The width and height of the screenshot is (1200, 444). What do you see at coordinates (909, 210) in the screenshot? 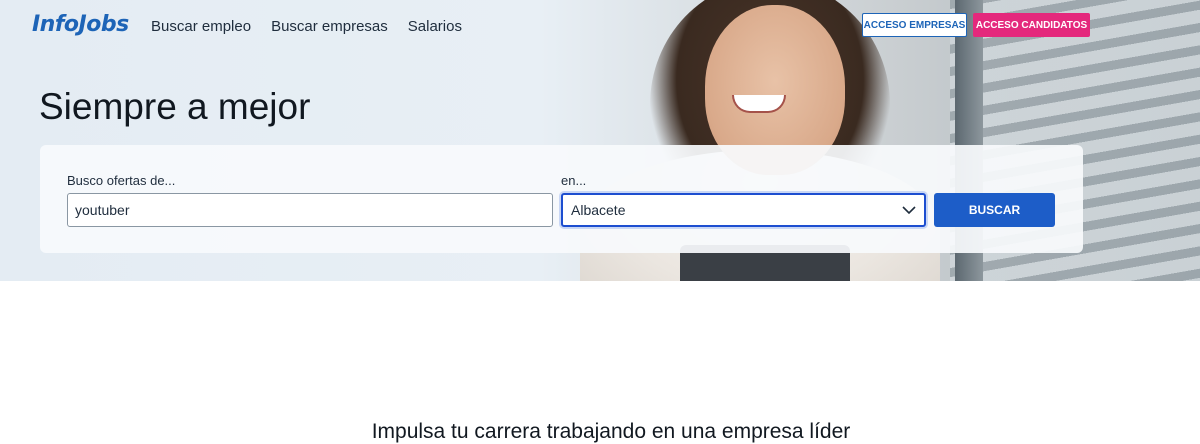
I see `chevron-down-icon` at bounding box center [909, 210].